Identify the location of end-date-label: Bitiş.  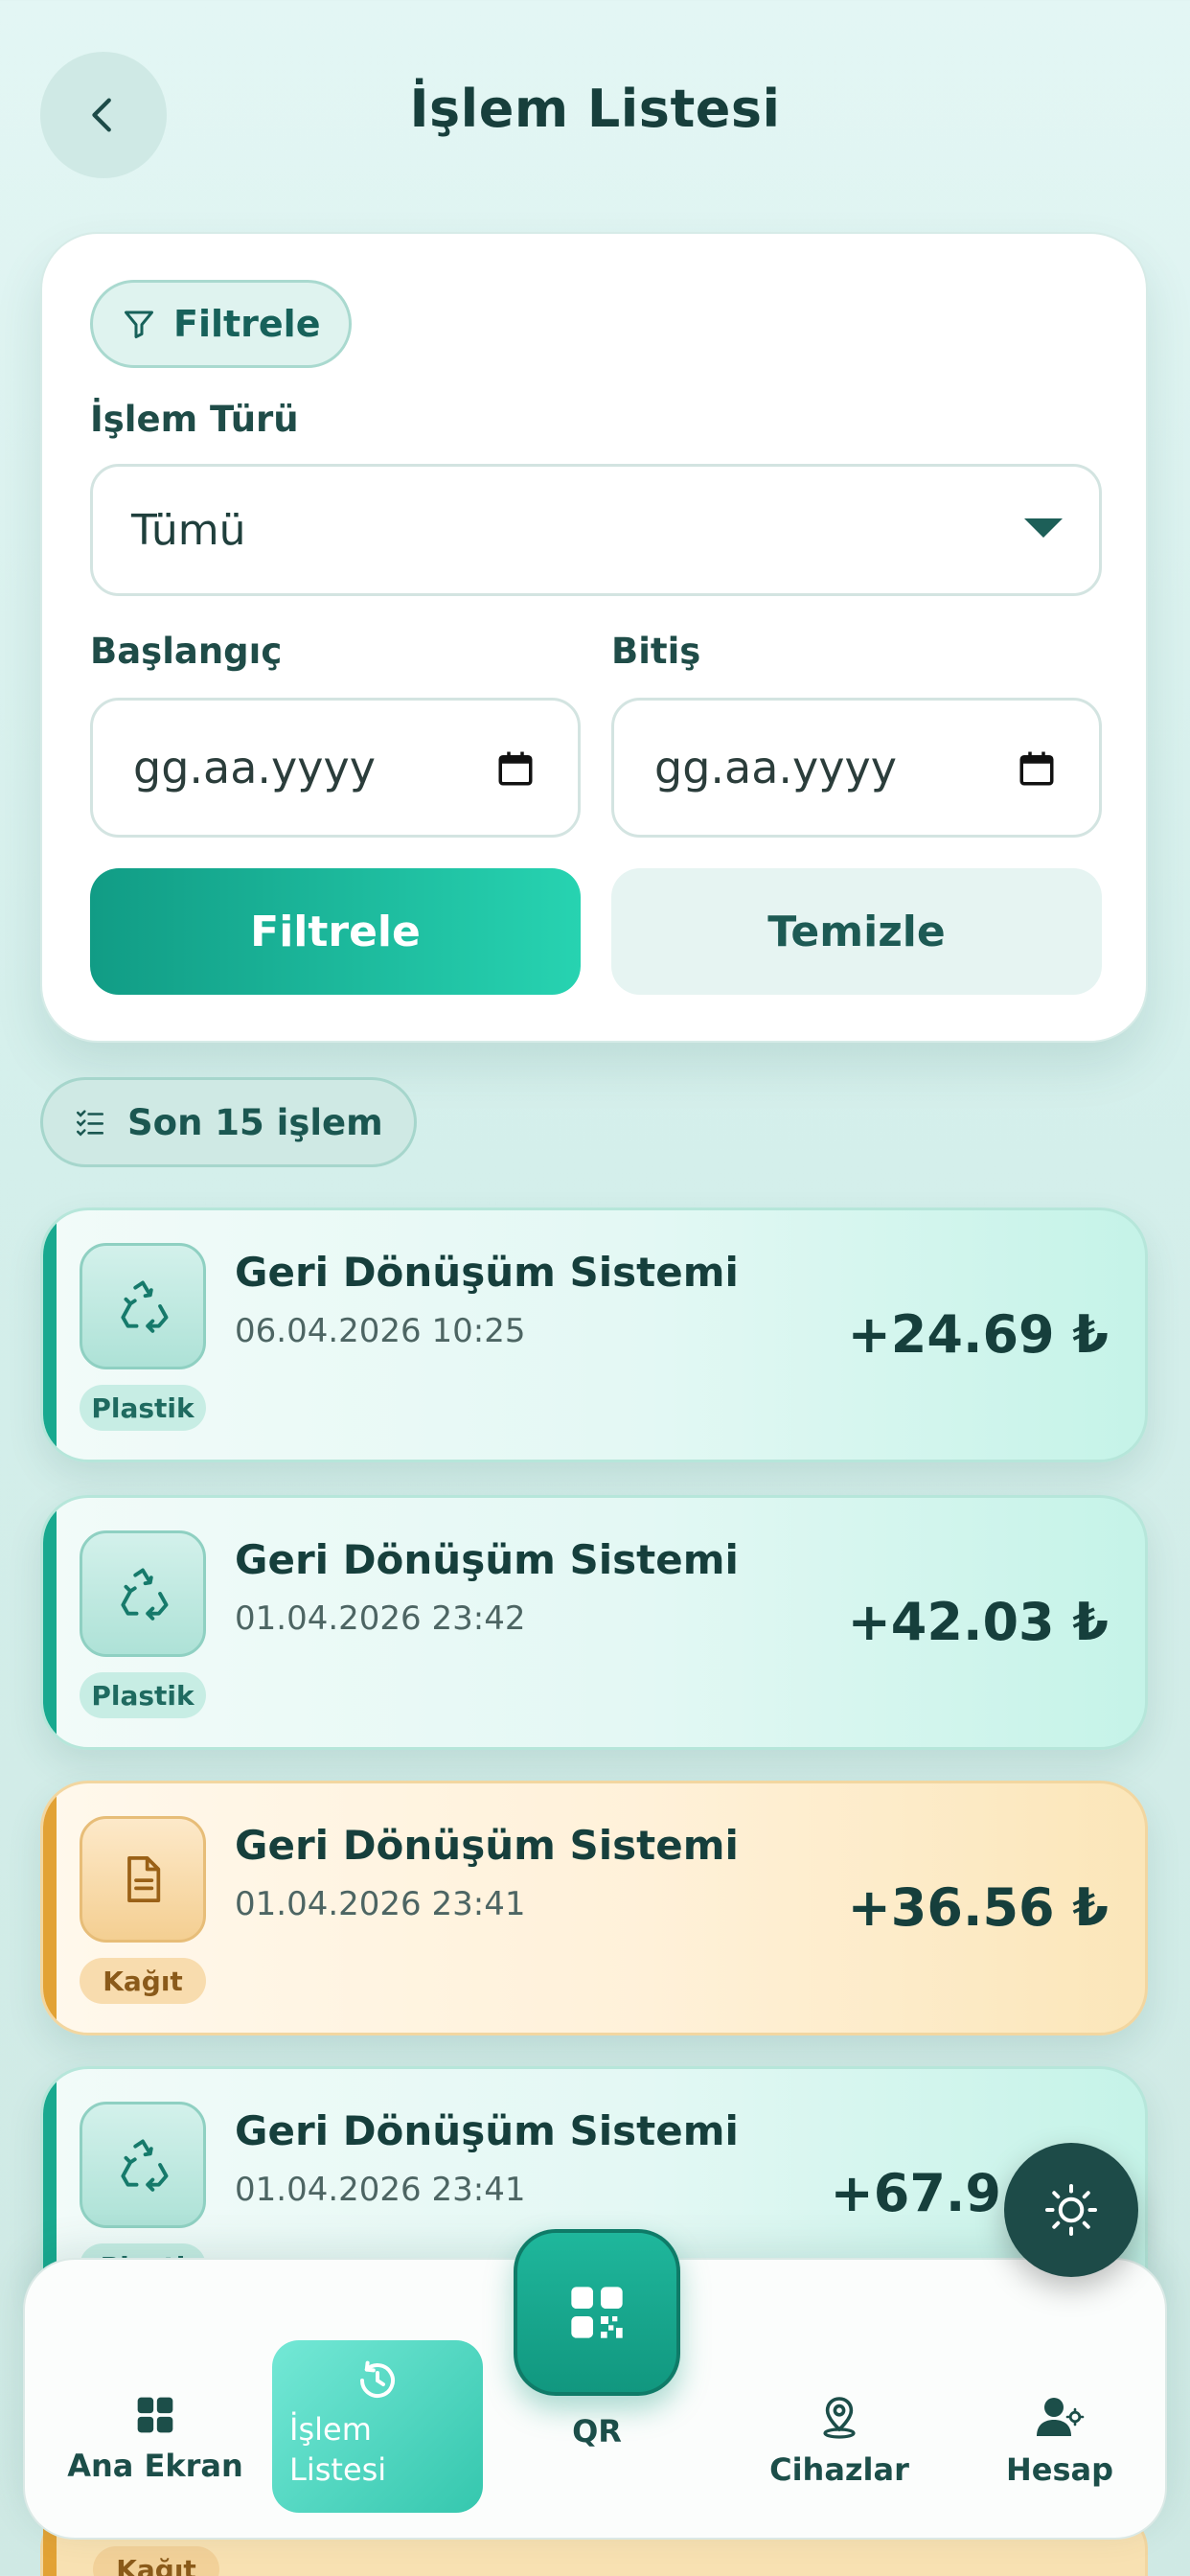
(656, 651).